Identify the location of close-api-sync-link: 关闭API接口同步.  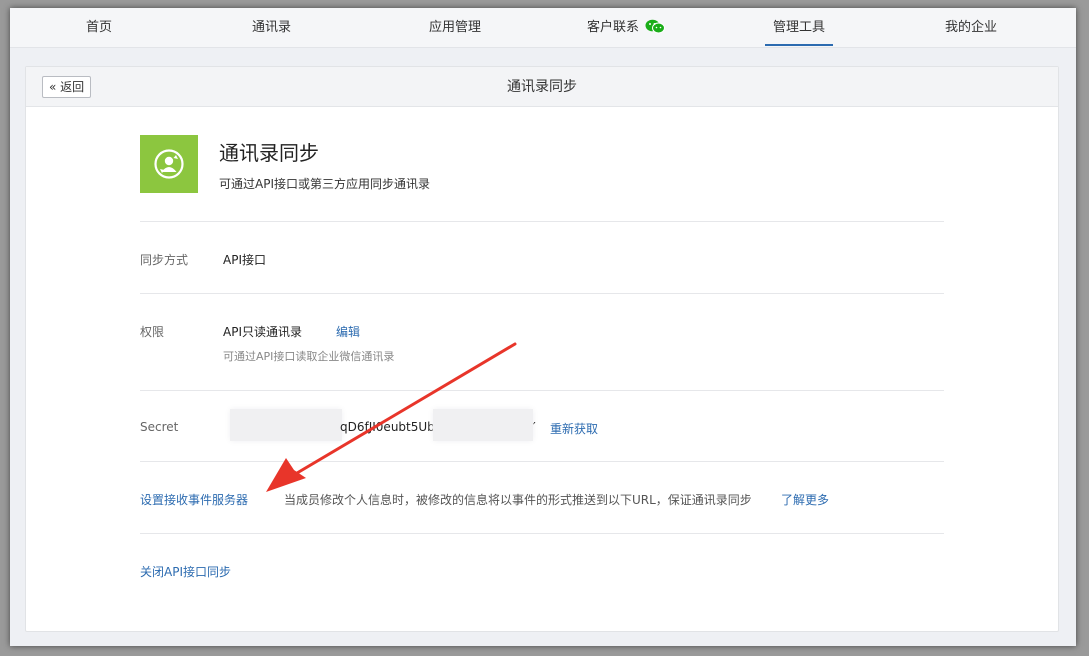
(185, 571).